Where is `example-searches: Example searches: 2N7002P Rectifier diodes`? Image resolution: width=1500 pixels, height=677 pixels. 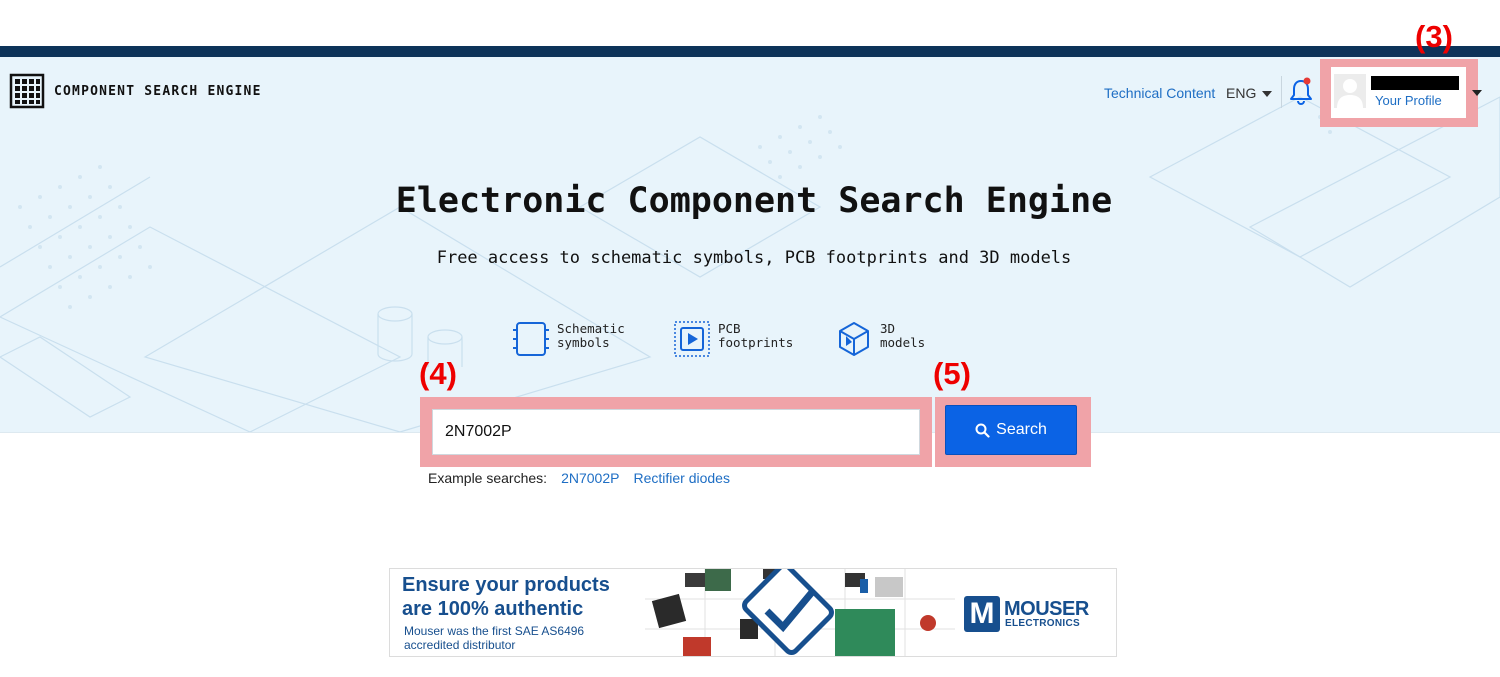 example-searches: Example searches: 2N7002P Rectifier diodes is located at coordinates (579, 478).